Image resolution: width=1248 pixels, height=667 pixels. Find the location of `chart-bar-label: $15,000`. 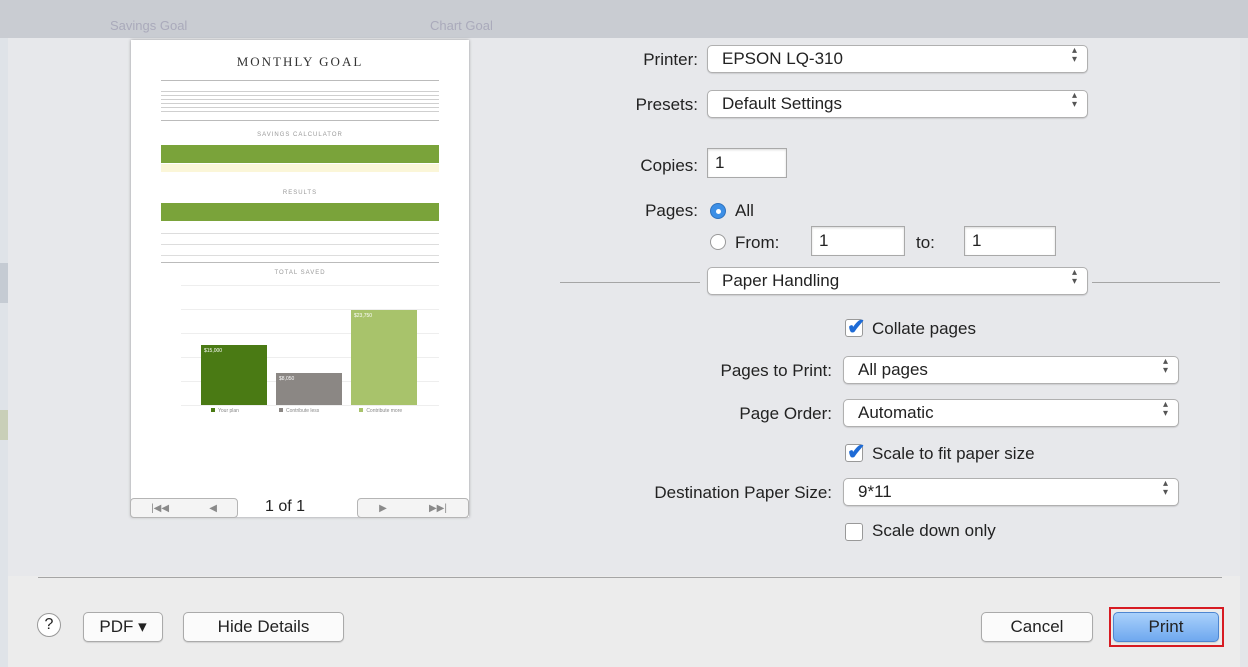

chart-bar-label: $15,000 is located at coordinates (213, 351).